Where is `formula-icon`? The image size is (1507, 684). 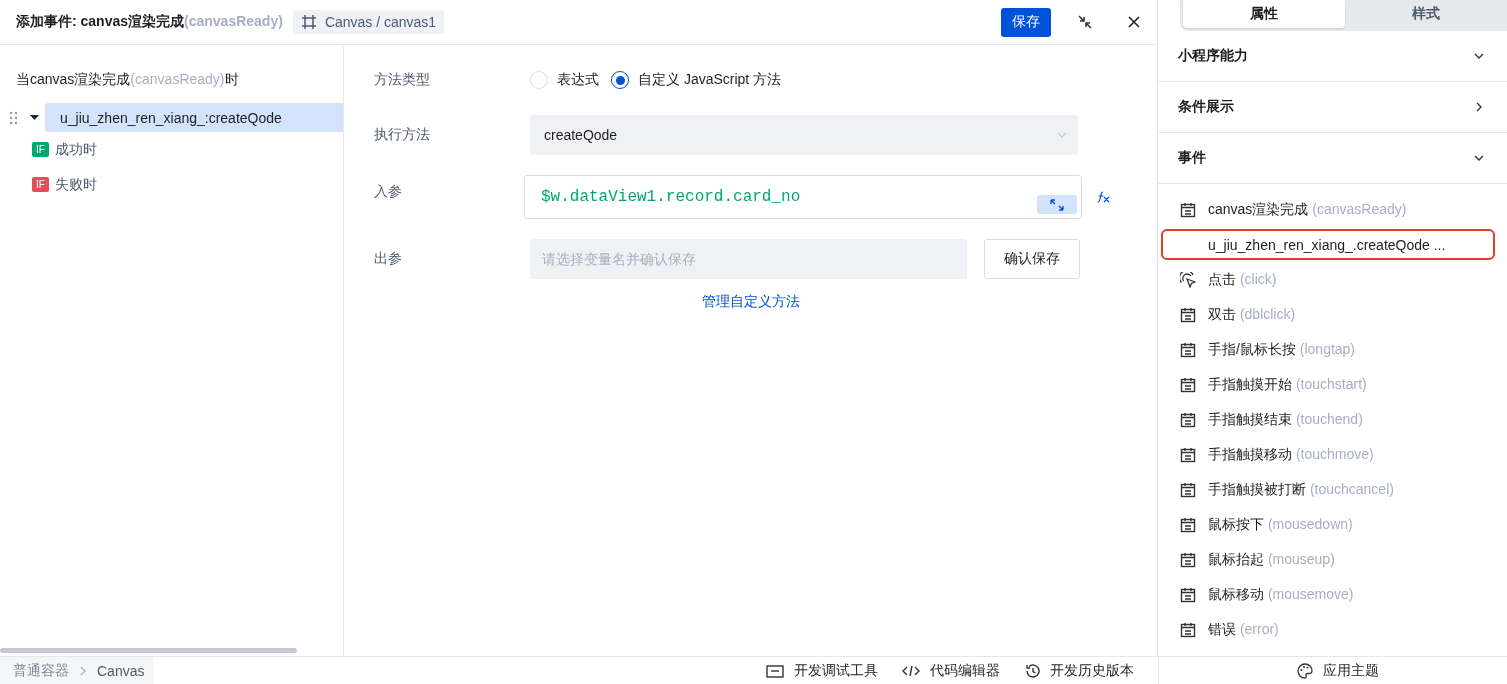
formula-icon is located at coordinates (1103, 197).